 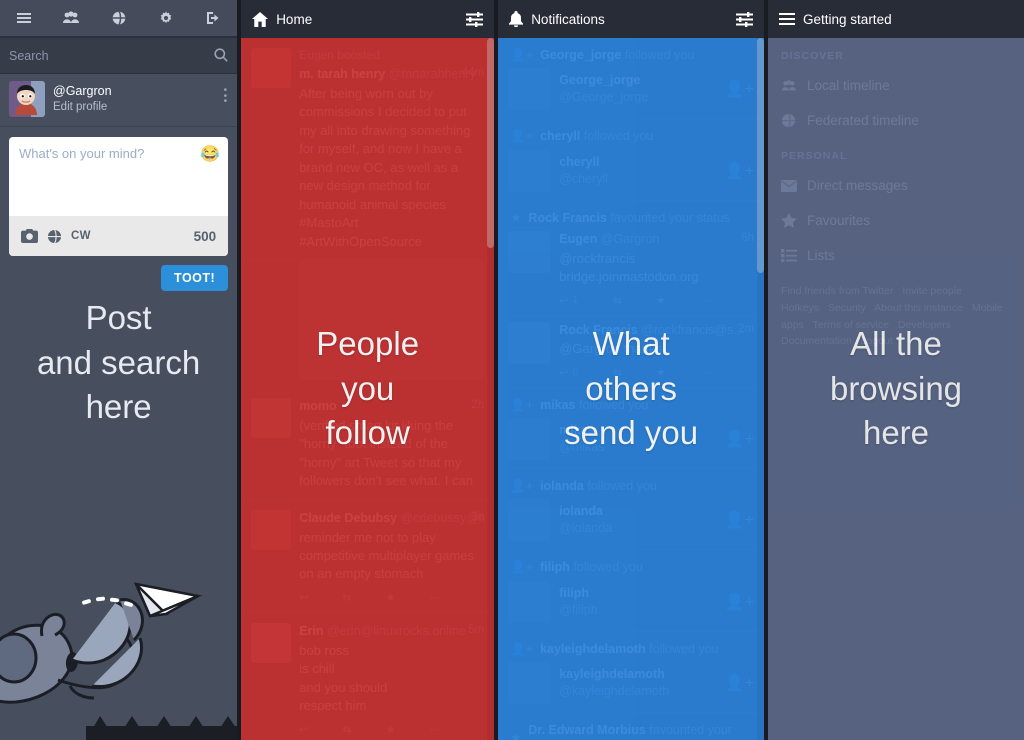 What do you see at coordinates (631, 433) in the screenshot?
I see `notifications-tutorial-line-3: send you` at bounding box center [631, 433].